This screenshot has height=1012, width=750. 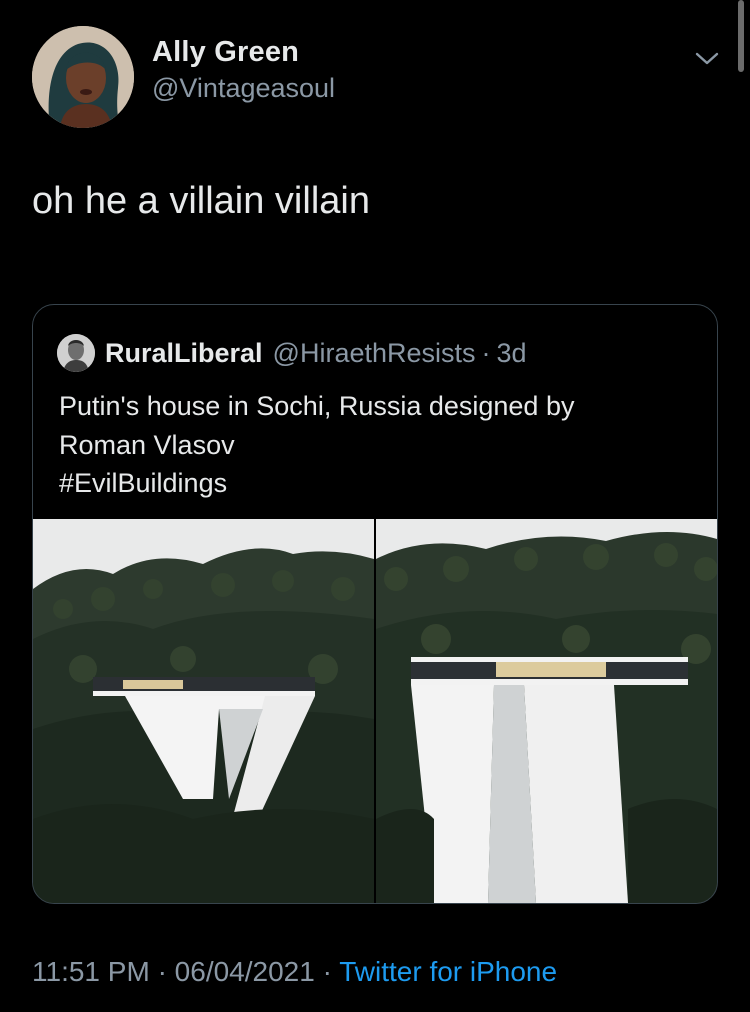 What do you see at coordinates (91, 971) in the screenshot?
I see `tweet-time: 11:51 PM` at bounding box center [91, 971].